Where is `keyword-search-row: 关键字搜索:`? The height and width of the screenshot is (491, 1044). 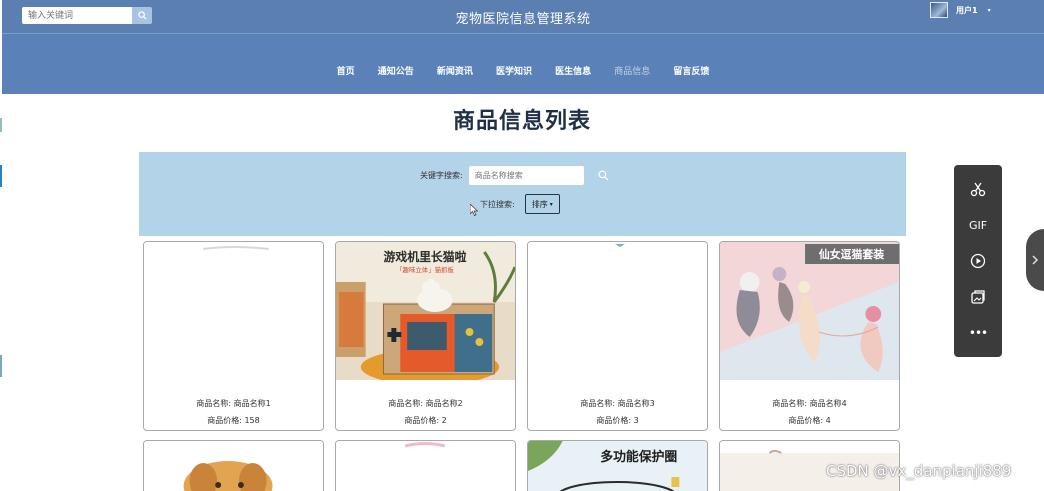 keyword-search-row: 关键字搜索: is located at coordinates (514, 175).